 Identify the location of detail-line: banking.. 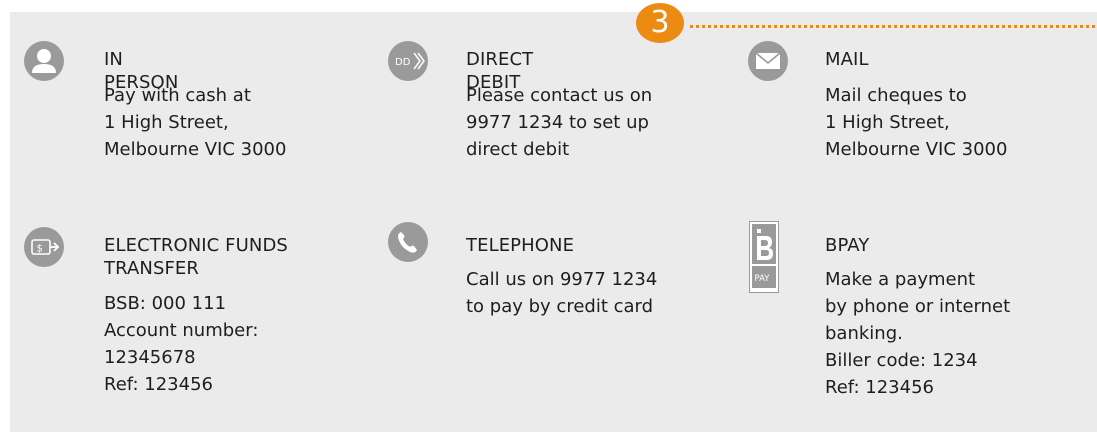
(864, 333).